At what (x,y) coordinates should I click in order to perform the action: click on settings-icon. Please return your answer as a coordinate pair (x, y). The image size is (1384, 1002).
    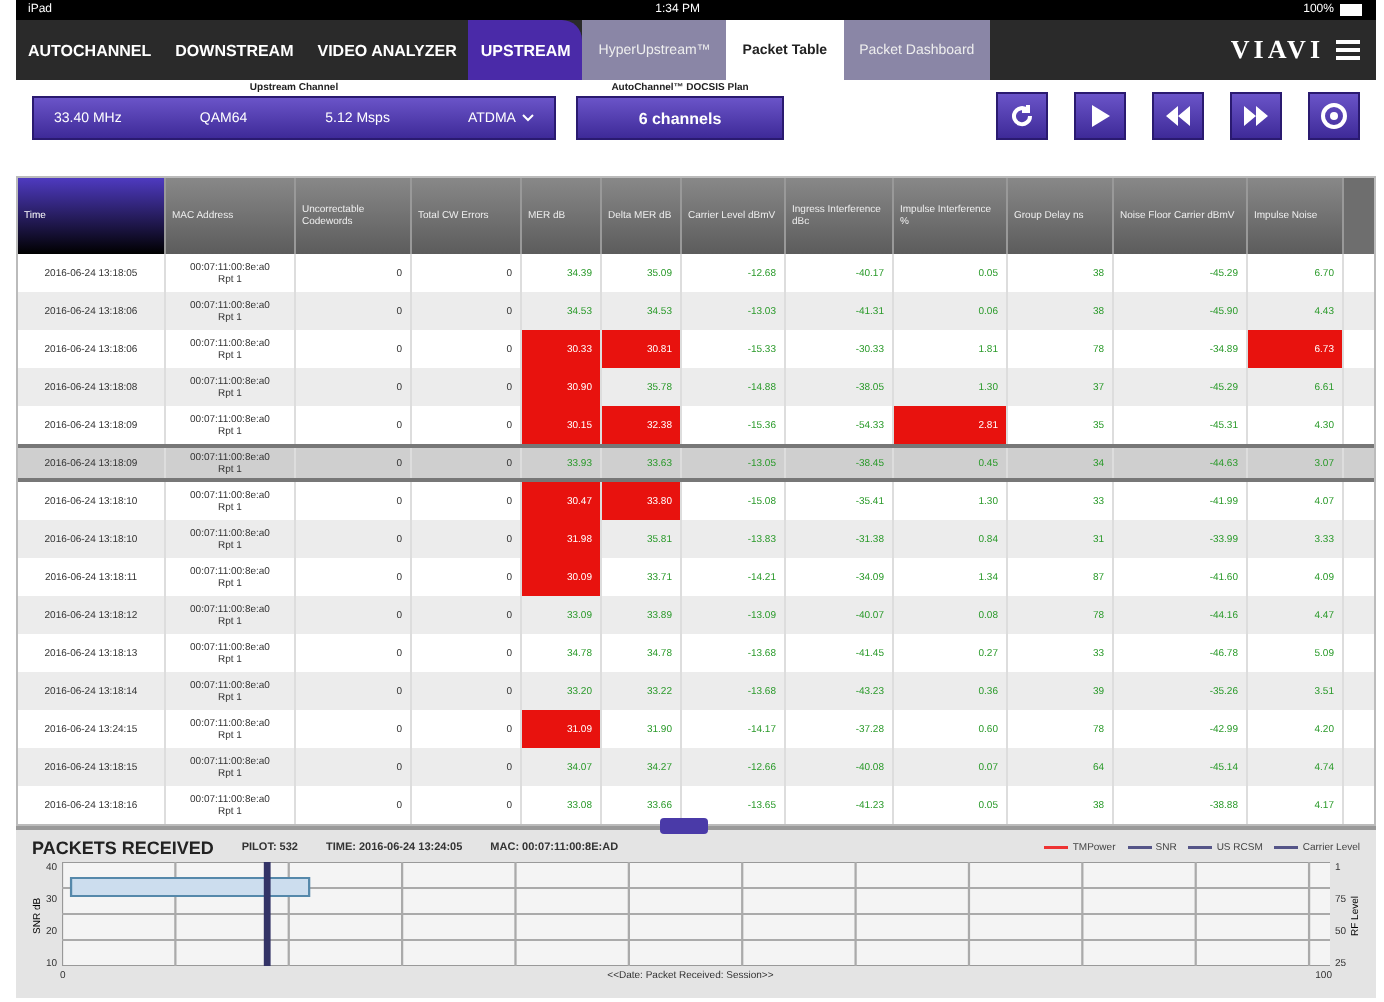
    Looking at the image, I should click on (1334, 116).